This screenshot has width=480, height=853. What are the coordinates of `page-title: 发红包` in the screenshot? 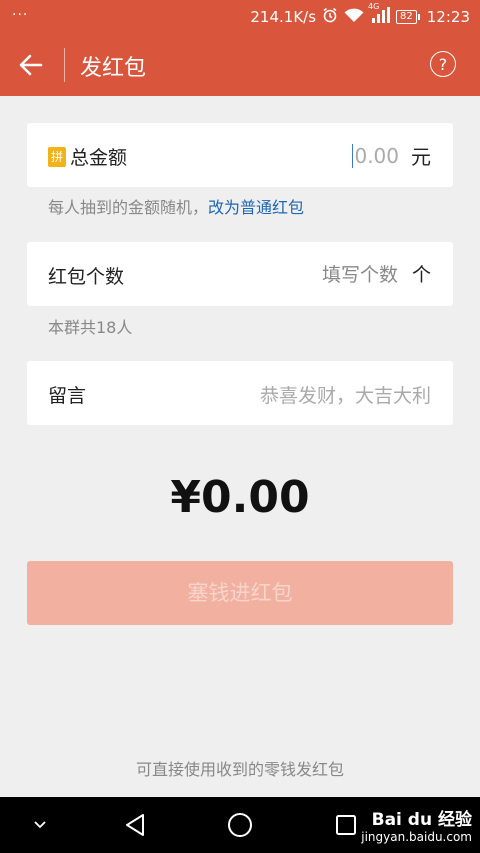 It's located at (113, 68).